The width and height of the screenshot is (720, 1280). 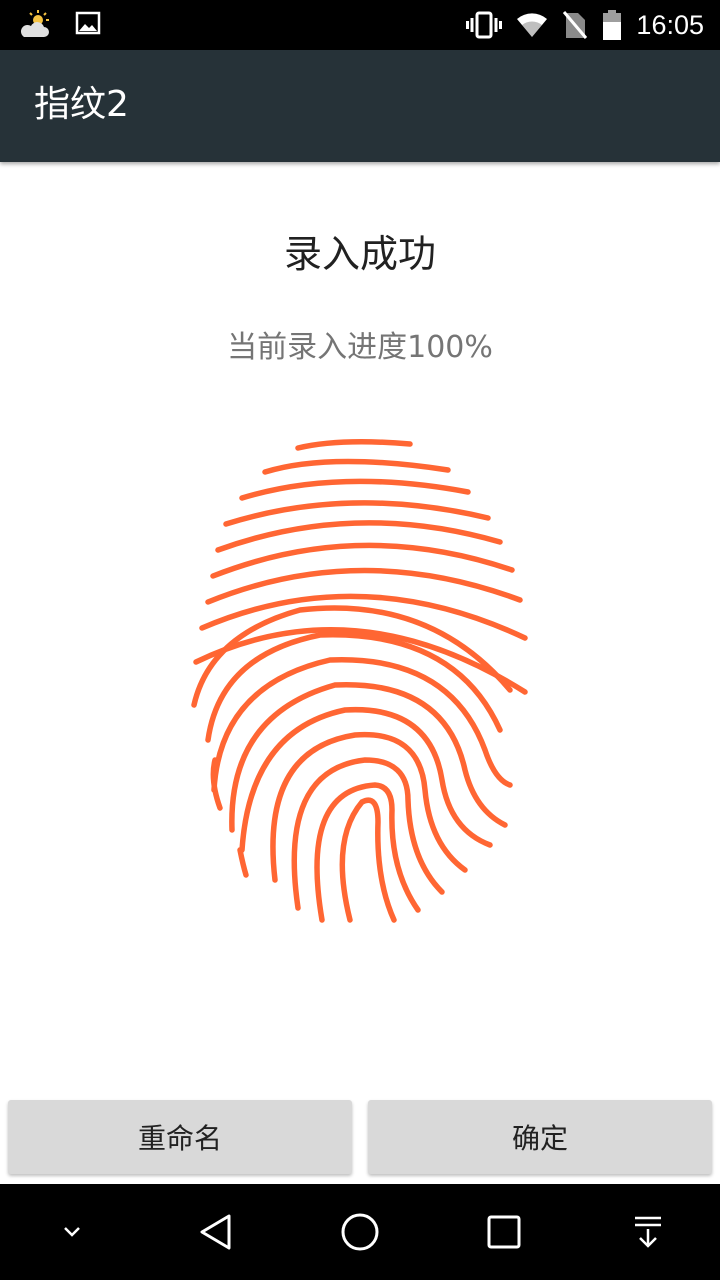 I want to click on back-button, so click(x=216, y=1232).